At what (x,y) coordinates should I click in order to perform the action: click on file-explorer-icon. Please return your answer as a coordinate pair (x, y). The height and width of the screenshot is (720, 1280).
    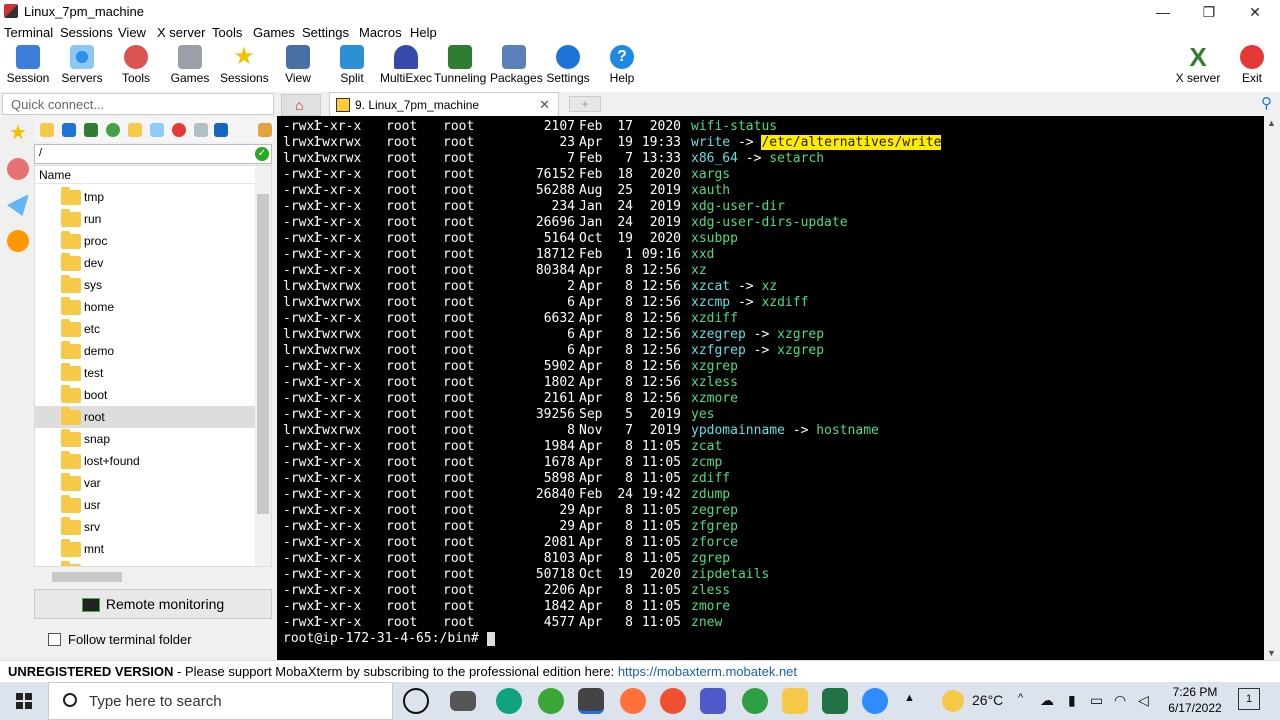
    Looking at the image, I should click on (795, 701).